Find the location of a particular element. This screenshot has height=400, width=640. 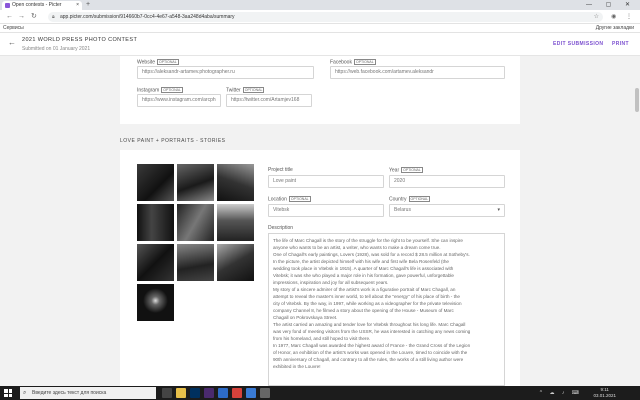

reload-icon: ↻ is located at coordinates (34, 17).